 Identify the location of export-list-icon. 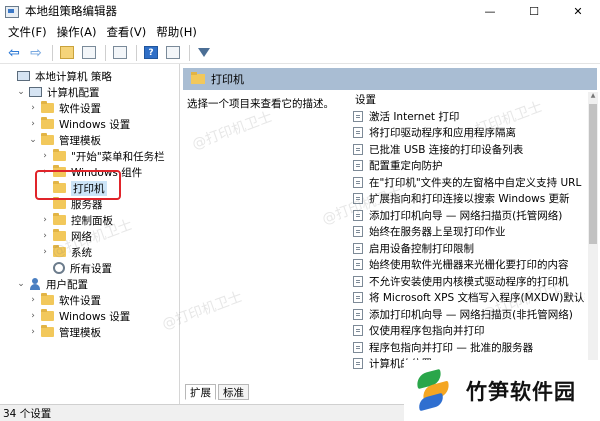
(120, 52).